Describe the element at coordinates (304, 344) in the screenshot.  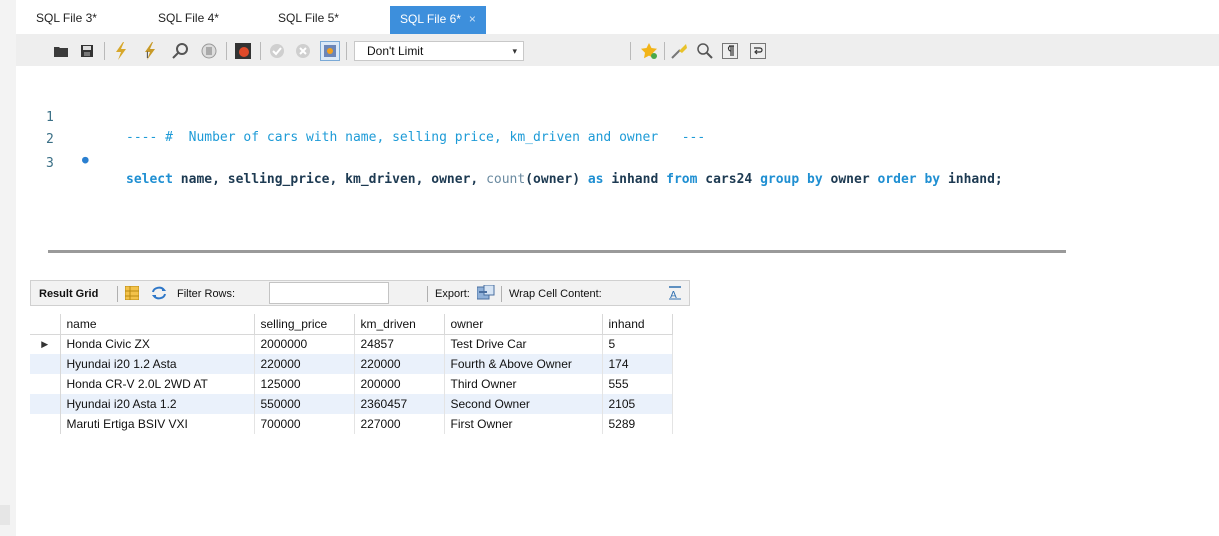
I see `cell-selling-price: 2000000` at that location.